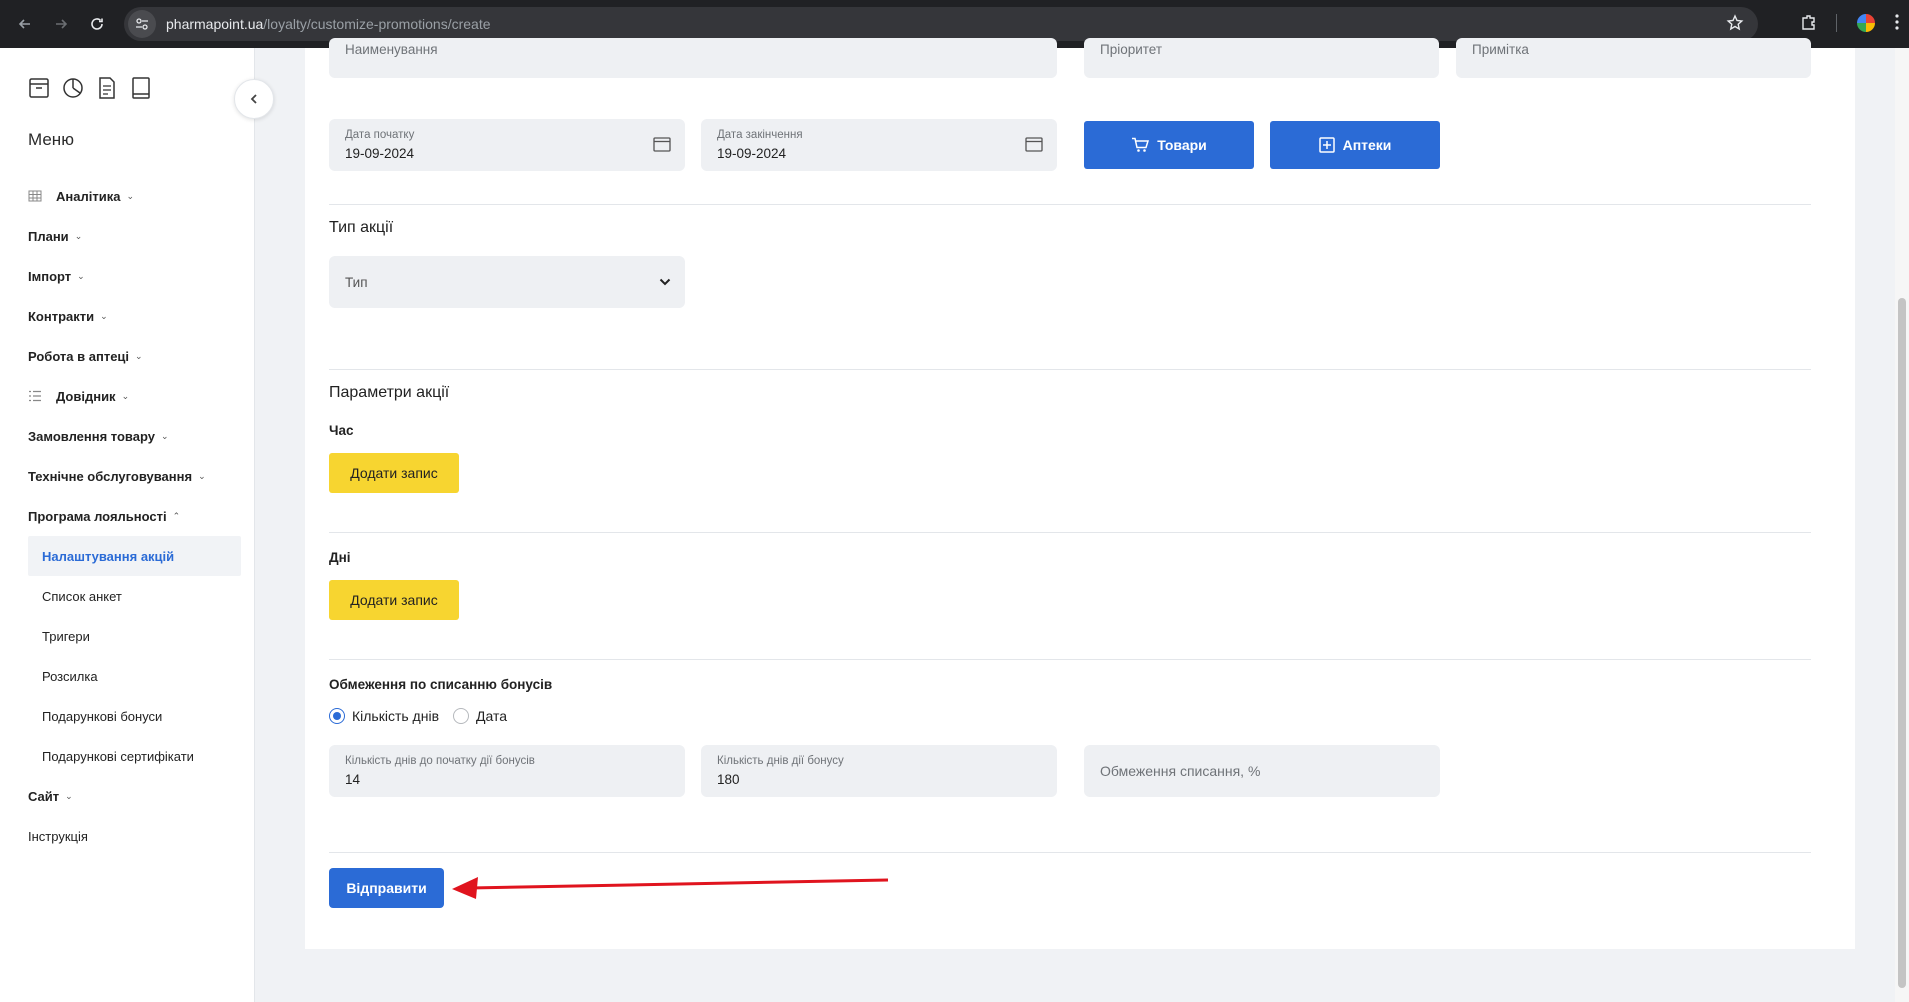  What do you see at coordinates (134, 636) in the screenshot?
I see `sidebar-subitem-triggers: Тригери` at bounding box center [134, 636].